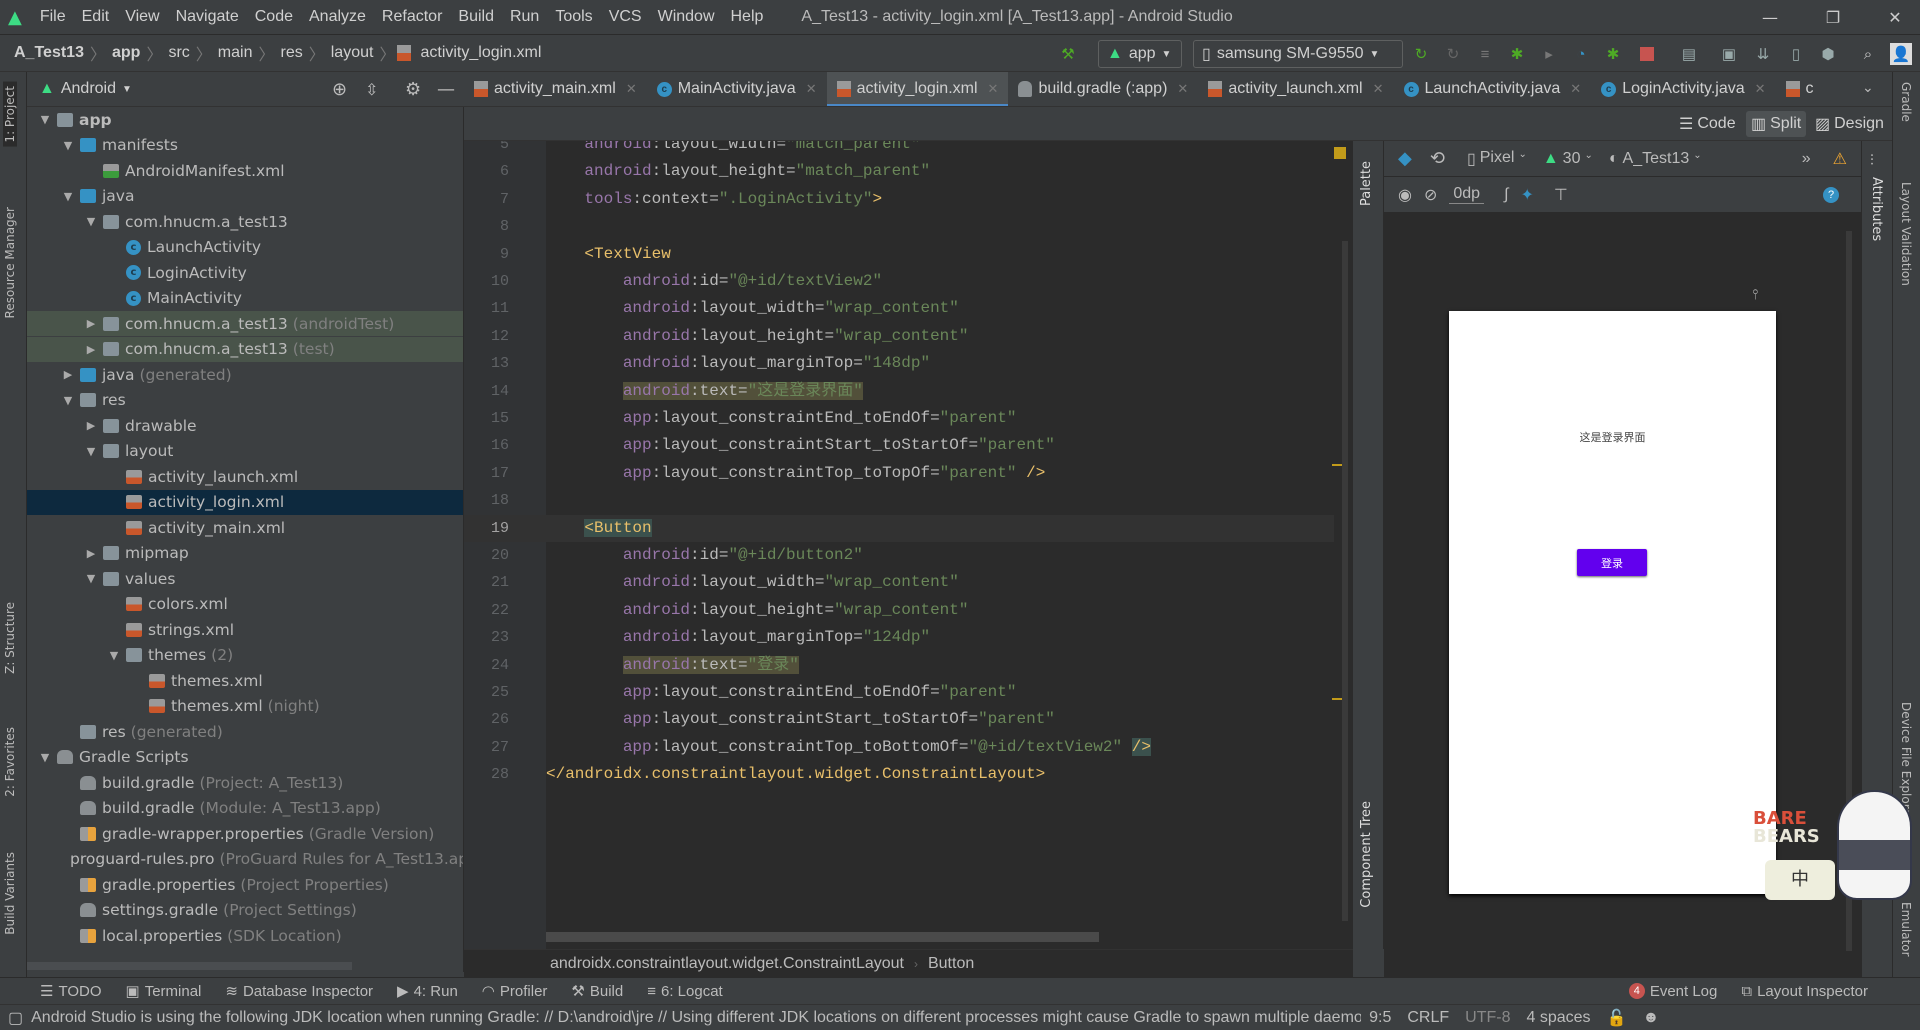 The image size is (1920, 1030). What do you see at coordinates (1612, 562) in the screenshot?
I see `preview-login-button: 登录` at bounding box center [1612, 562].